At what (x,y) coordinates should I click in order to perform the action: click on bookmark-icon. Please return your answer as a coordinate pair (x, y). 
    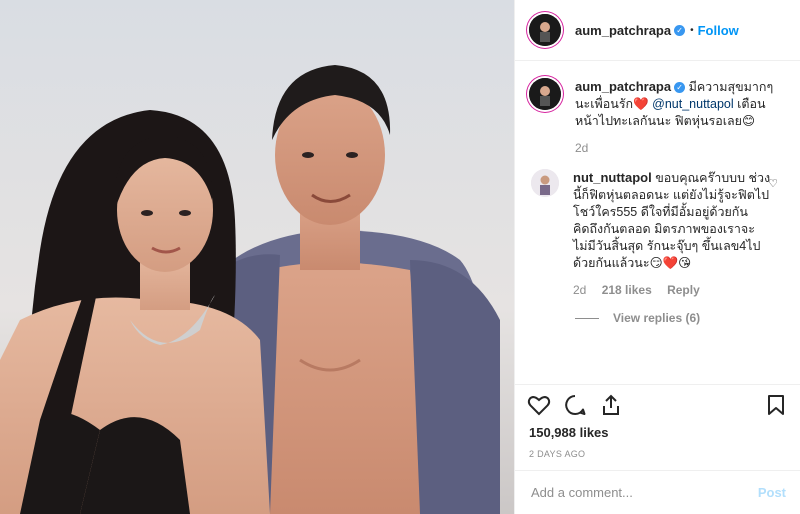
    Looking at the image, I should click on (776, 405).